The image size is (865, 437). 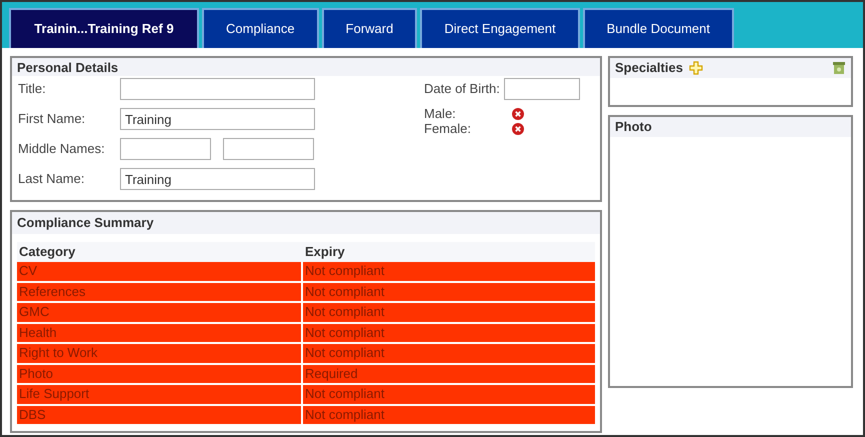 What do you see at coordinates (159, 415) in the screenshot?
I see `table-cell: DBS` at bounding box center [159, 415].